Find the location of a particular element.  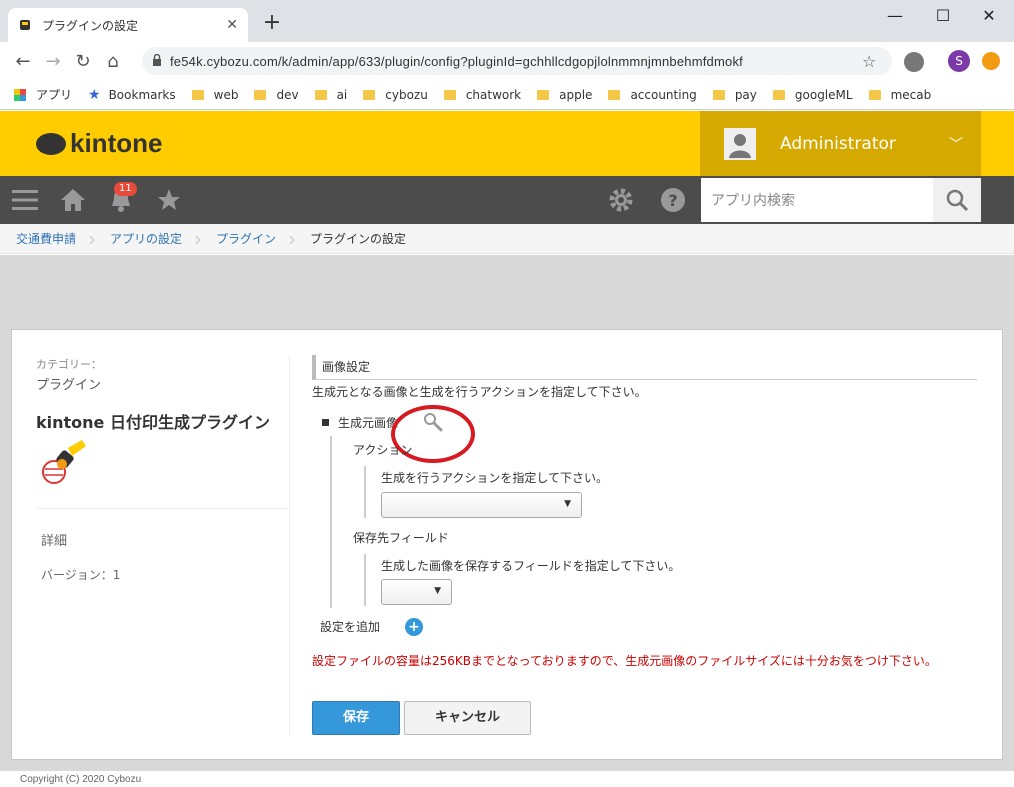

action-select: ▼ is located at coordinates (481, 505).